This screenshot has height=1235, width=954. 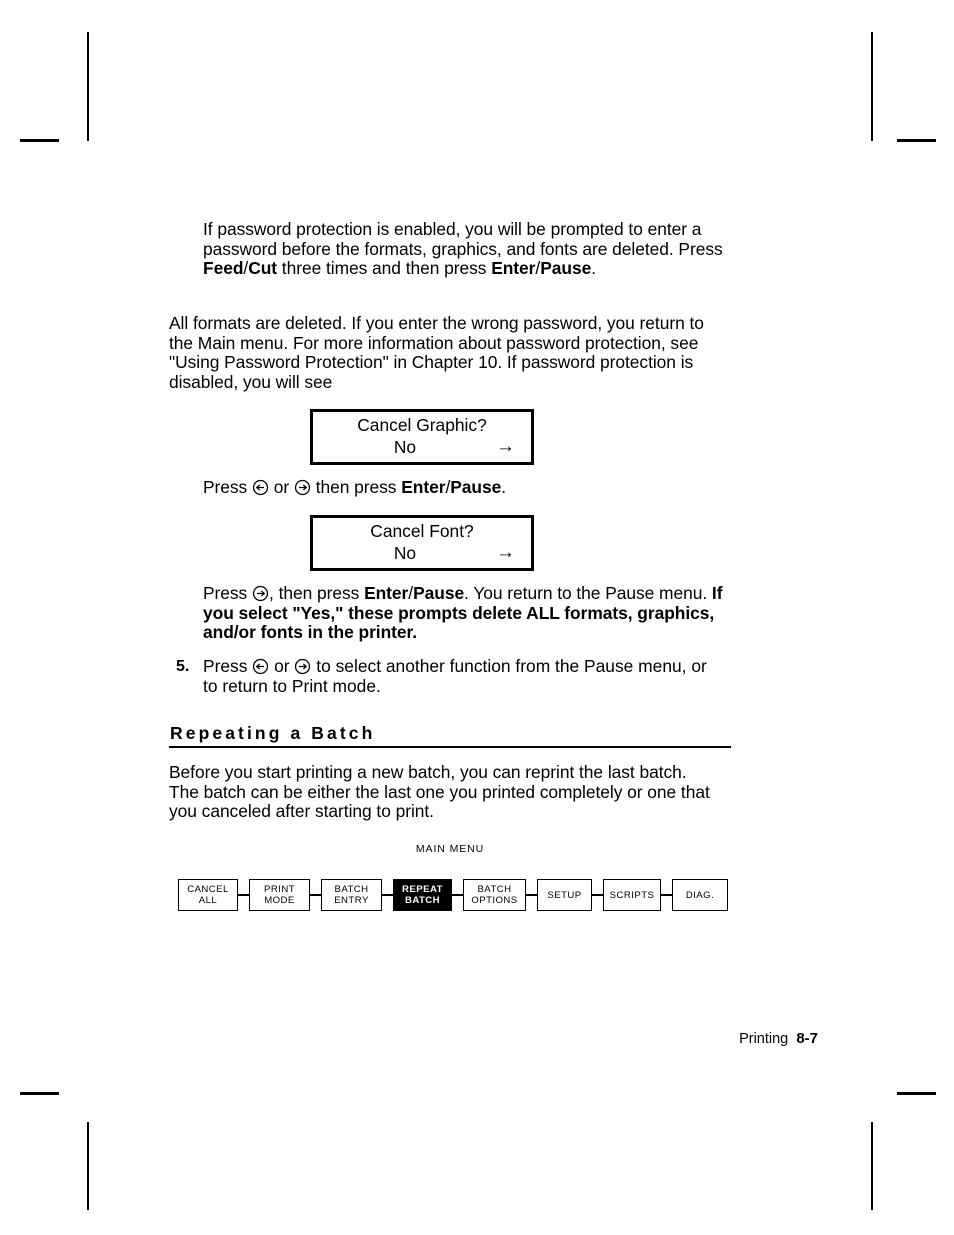 I want to click on section-heading-repeating-a-batch: Repeating a Batch, so click(x=450, y=735).